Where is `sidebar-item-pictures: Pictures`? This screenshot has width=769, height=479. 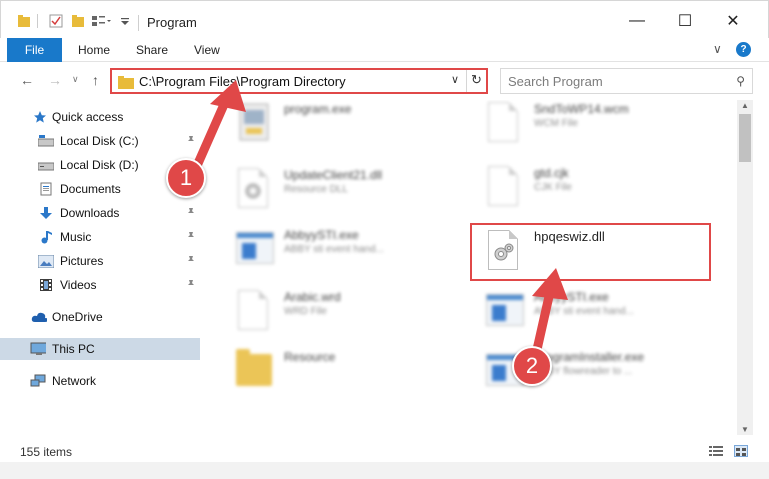 sidebar-item-pictures: Pictures is located at coordinates (100, 261).